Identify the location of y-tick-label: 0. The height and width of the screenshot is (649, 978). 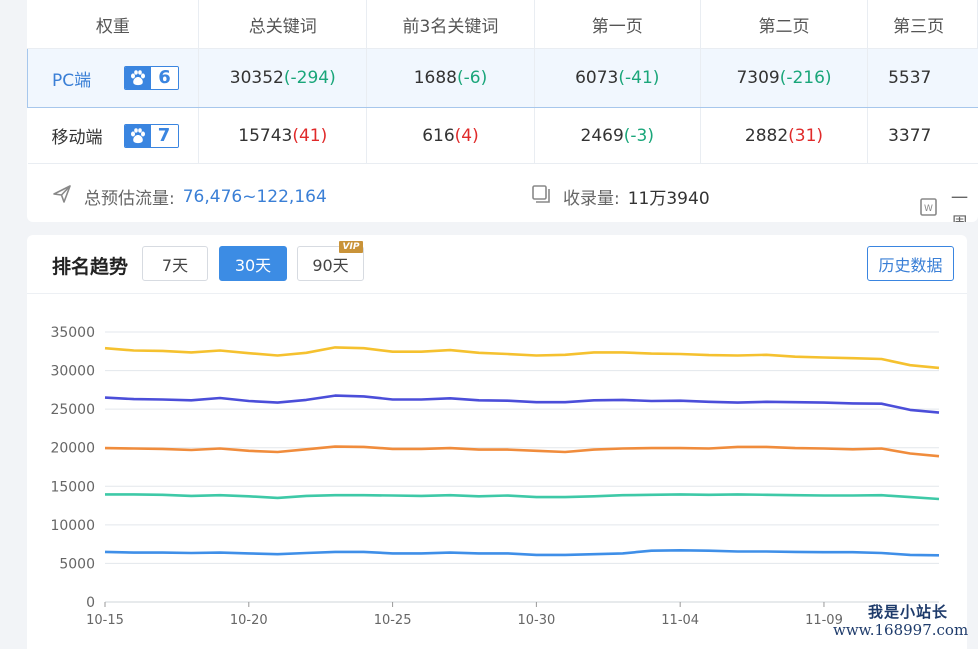
(90, 603).